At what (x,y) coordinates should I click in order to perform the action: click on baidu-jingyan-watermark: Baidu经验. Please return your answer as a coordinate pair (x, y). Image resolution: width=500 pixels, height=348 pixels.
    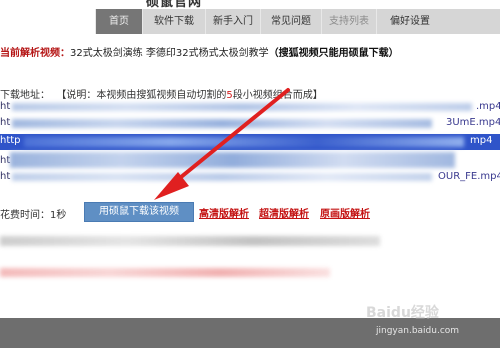
    Looking at the image, I should click on (402, 313).